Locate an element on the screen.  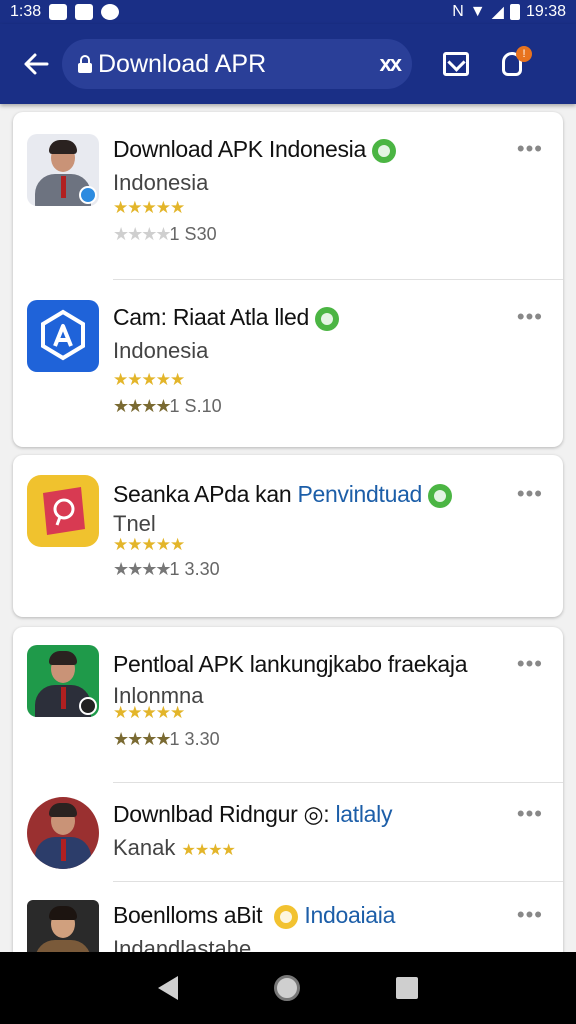
status-left: 1:38 is located at coordinates (65, 12).